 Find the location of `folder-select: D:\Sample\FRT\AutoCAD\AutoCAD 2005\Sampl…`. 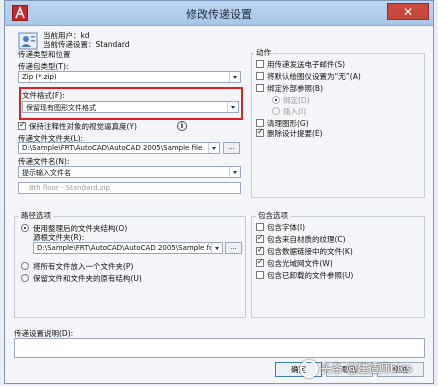

folder-select: D:\Sample\FRT\AutoCAD\AutoCAD 2005\Sampl… is located at coordinates (119, 148).